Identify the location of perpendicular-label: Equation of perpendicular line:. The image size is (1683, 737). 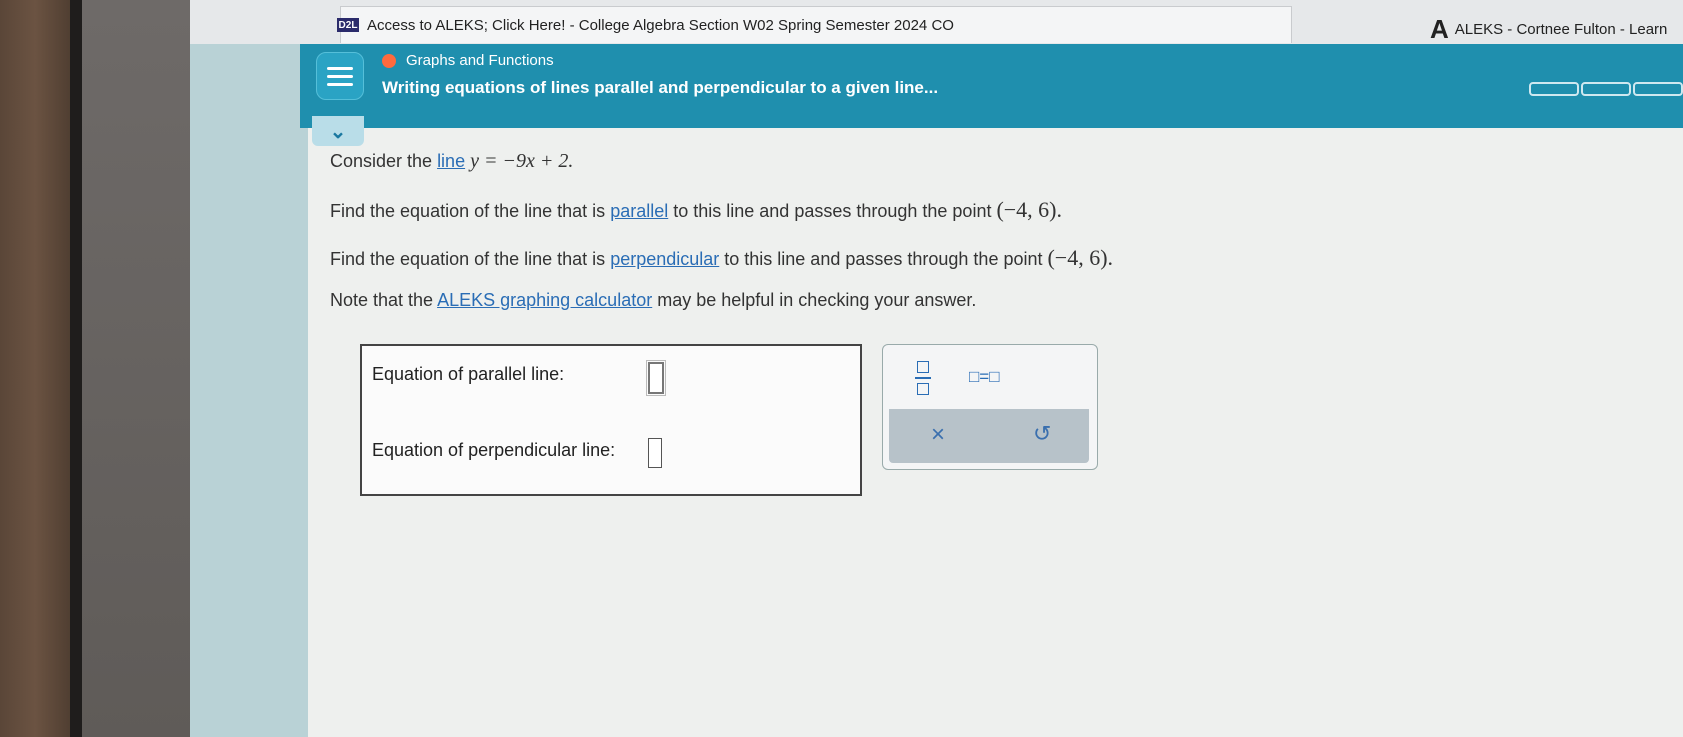
(494, 450).